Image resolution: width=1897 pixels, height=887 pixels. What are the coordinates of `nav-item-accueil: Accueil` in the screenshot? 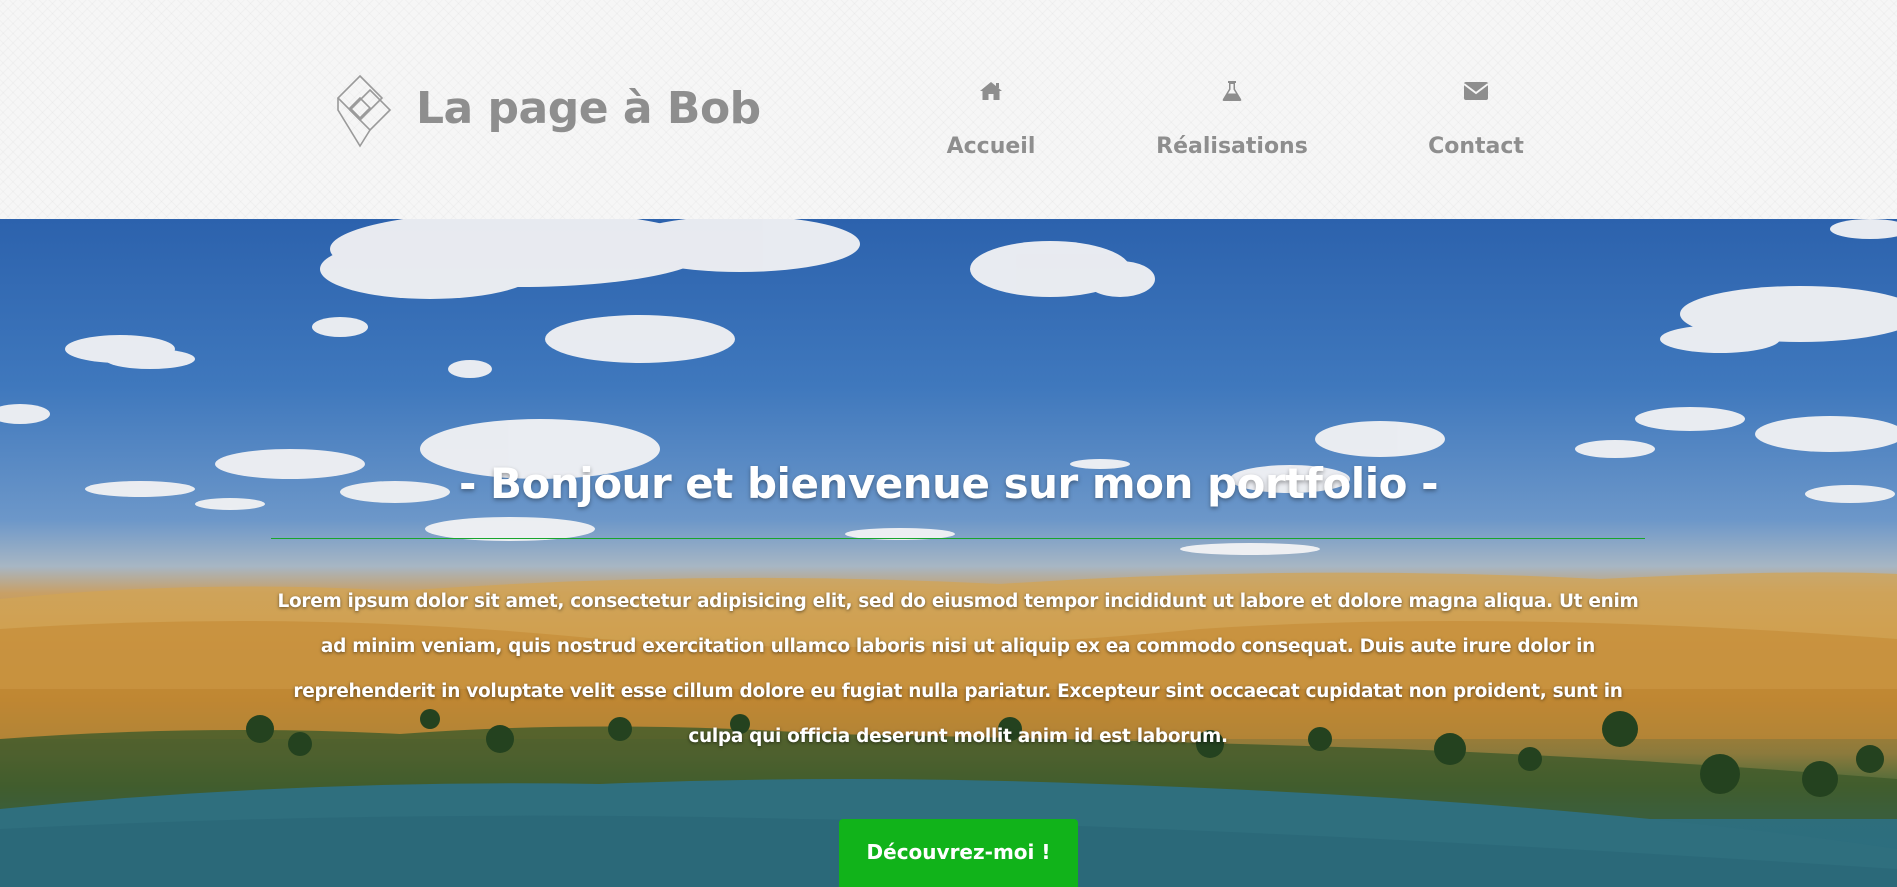 It's located at (991, 118).